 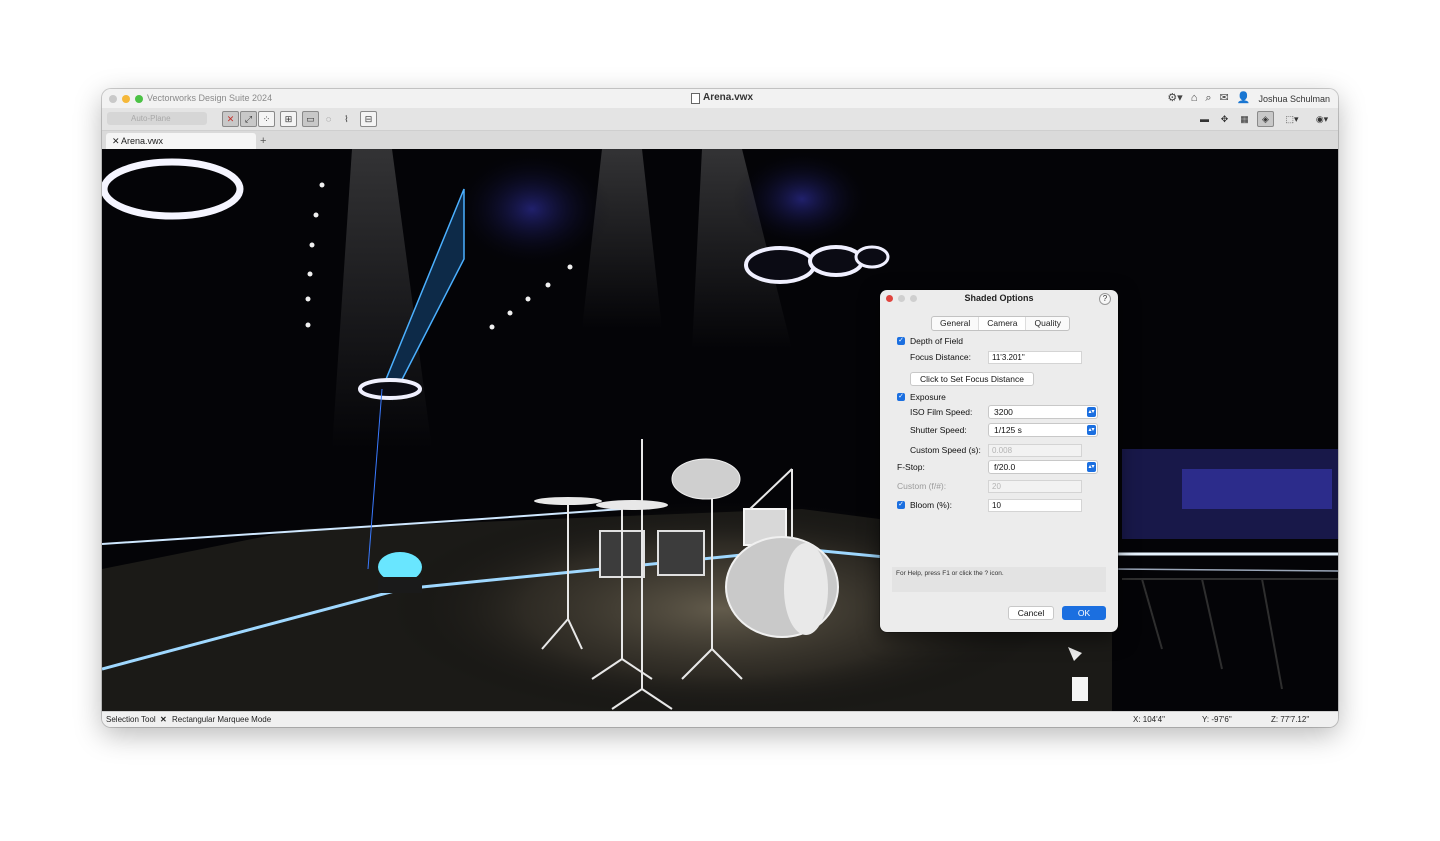 I want to click on selection-mode-button-1: ✕, so click(x=230, y=119).